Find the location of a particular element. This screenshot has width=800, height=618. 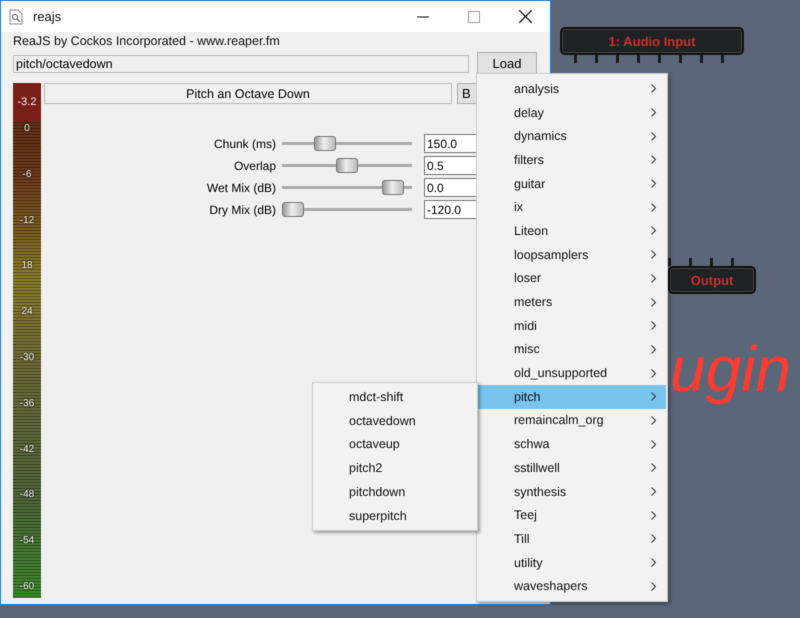

menu-item: pitch2 is located at coordinates (395, 468).